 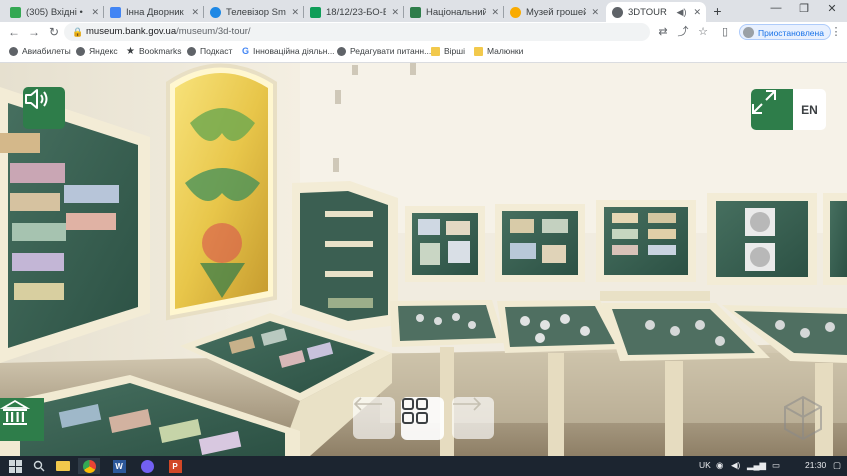 I want to click on scene-gallery-button, so click(x=422, y=418).